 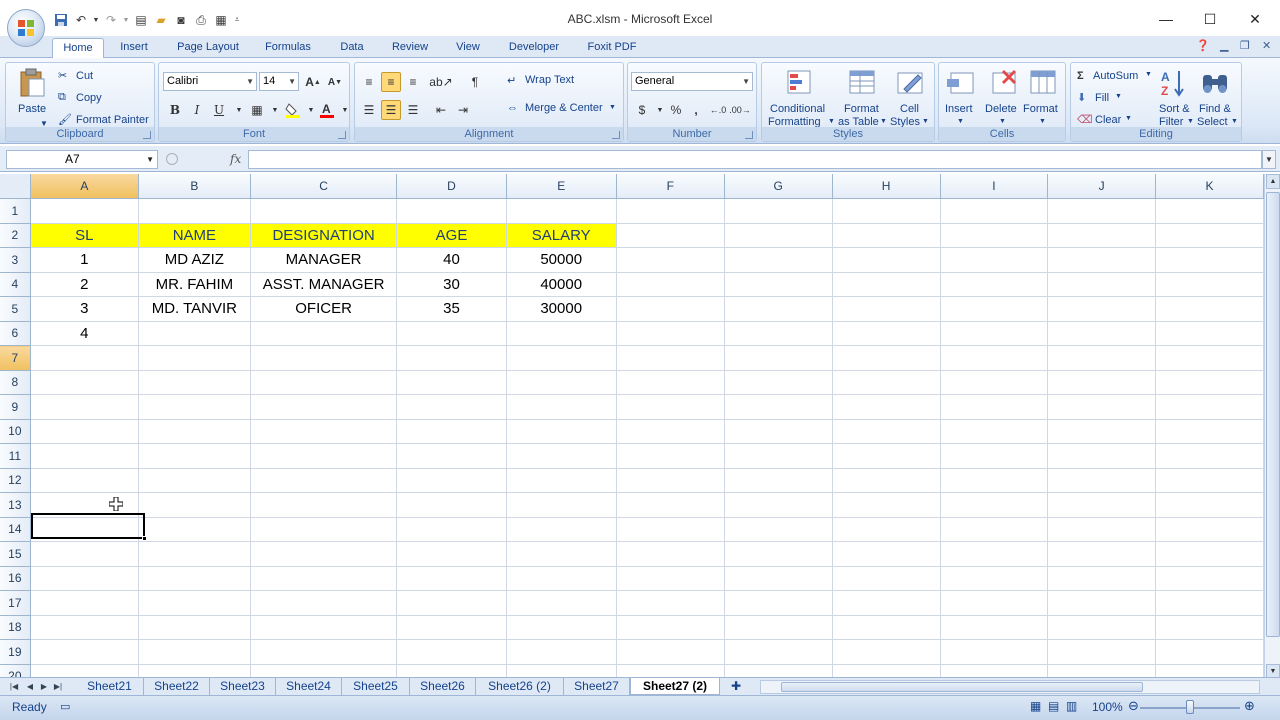 I want to click on cell-h10, so click(x=886, y=431).